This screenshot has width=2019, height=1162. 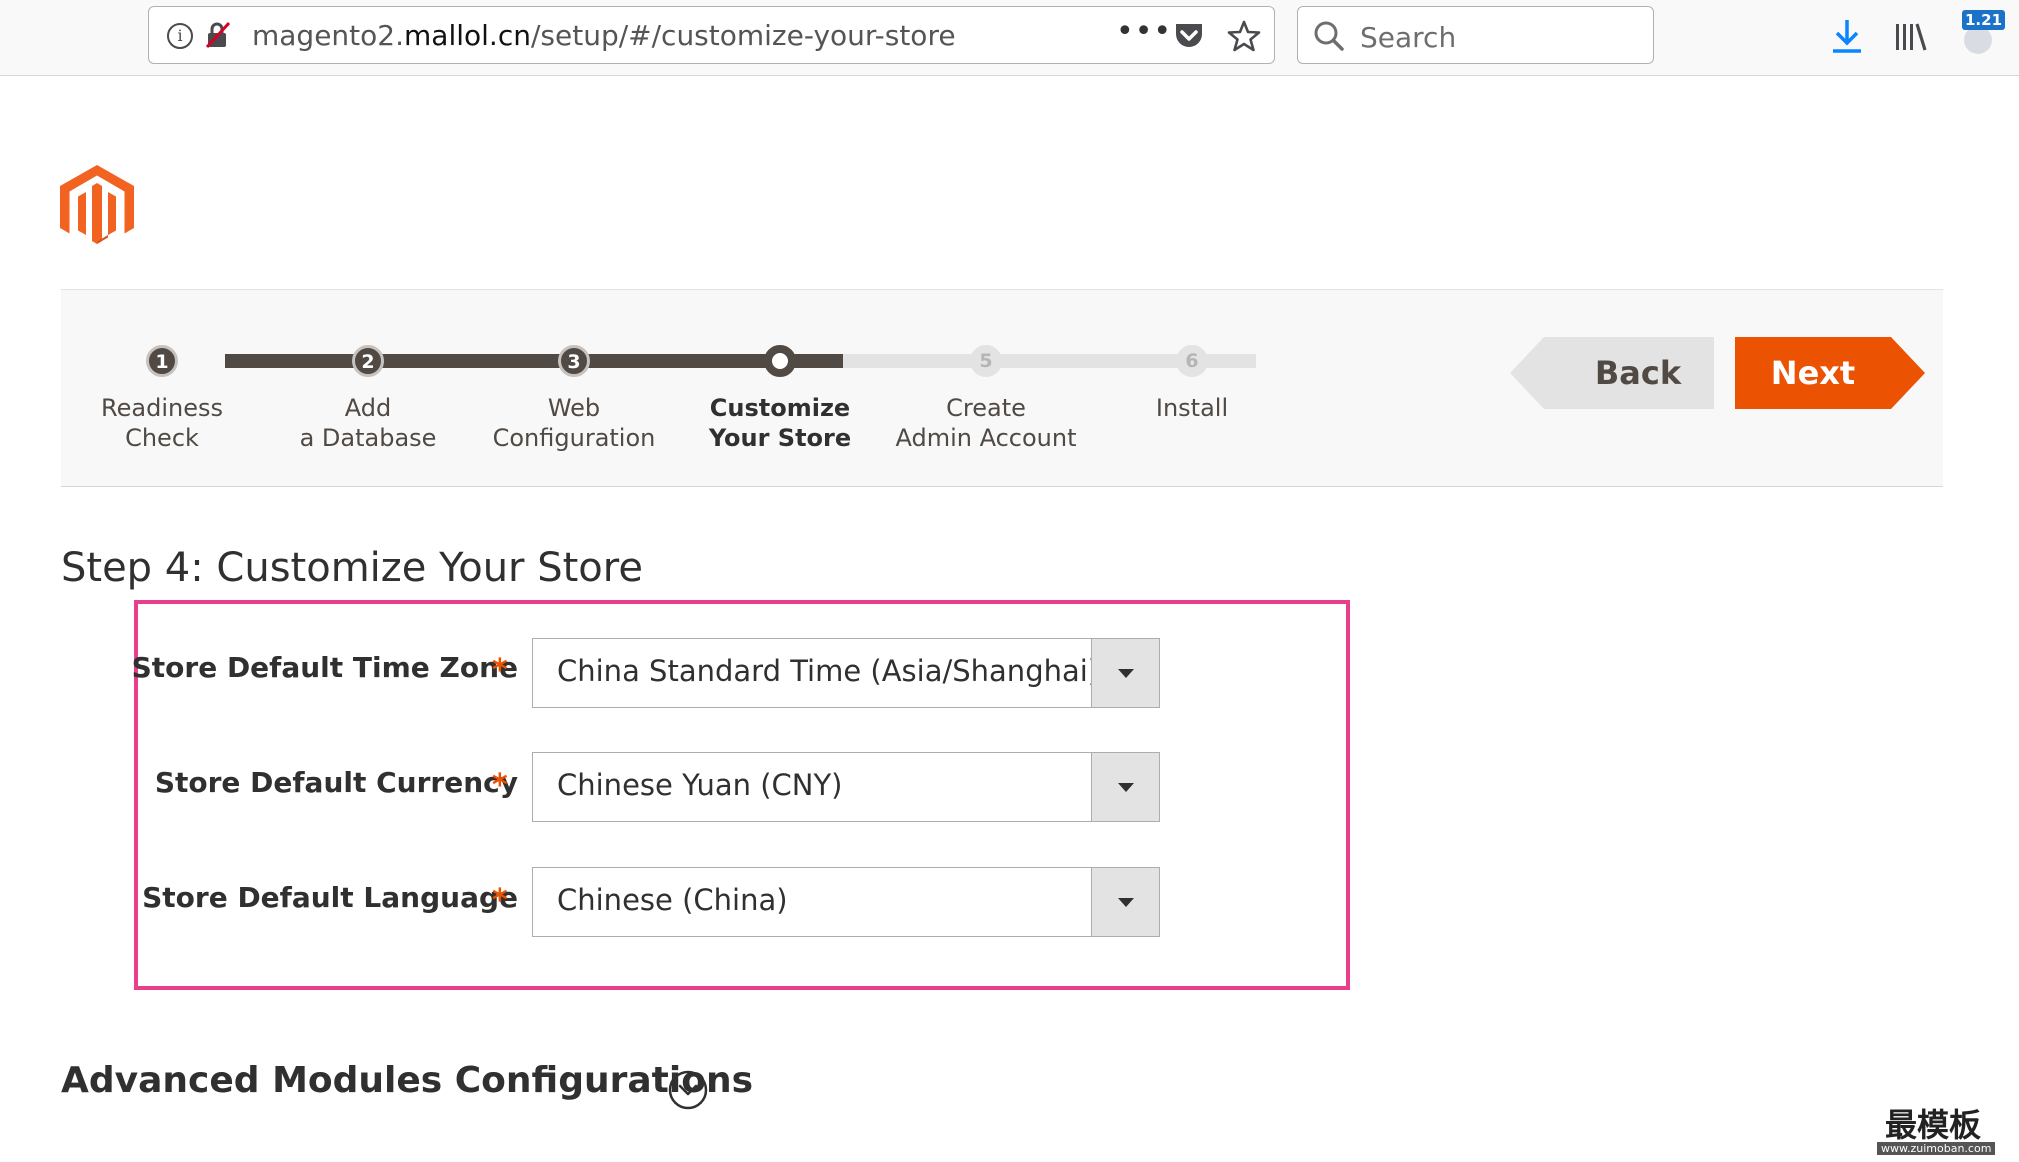 I want to click on language-label: Store Default Language, so click(x=330, y=897).